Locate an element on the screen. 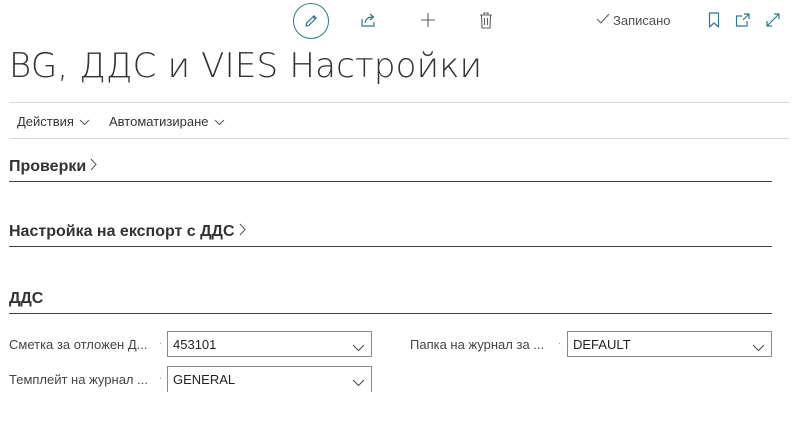 The image size is (792, 429). section-vat-title: ДДС is located at coordinates (26, 298).